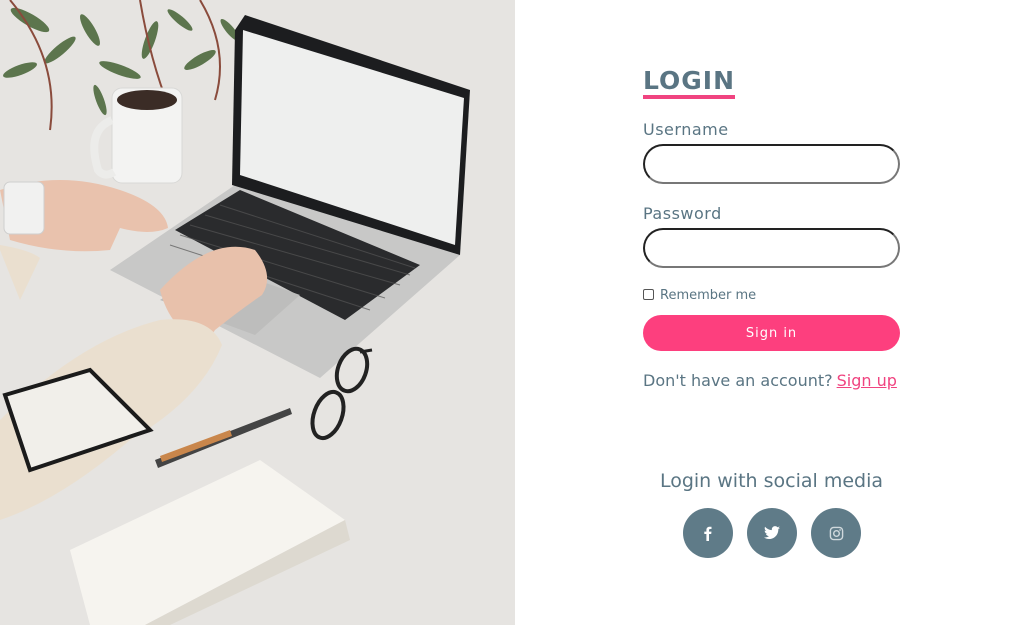  I want to click on signup-prompt: Don't have an account? Sign up, so click(770, 380).